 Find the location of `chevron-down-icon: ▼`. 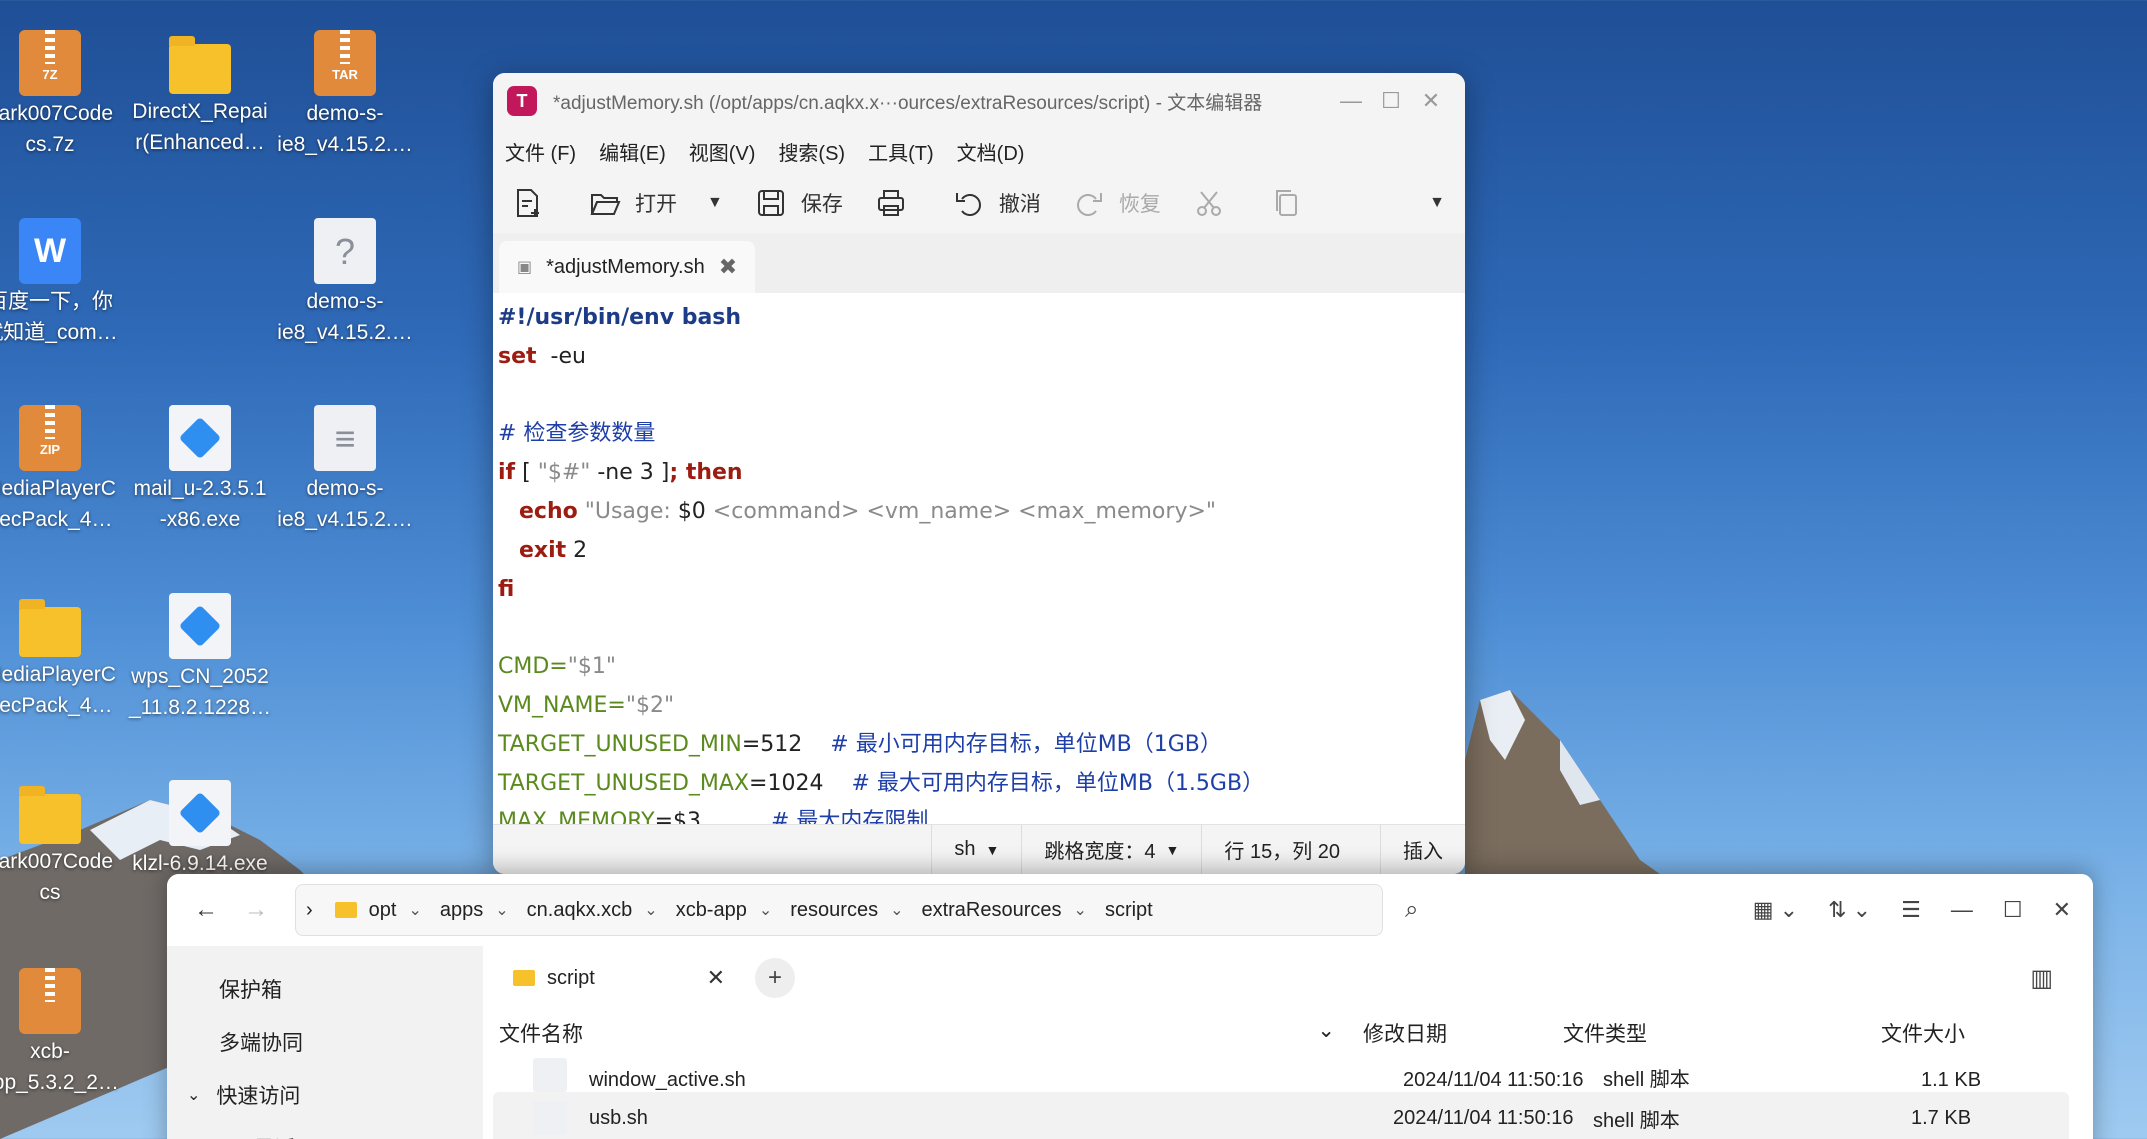

chevron-down-icon: ▼ is located at coordinates (715, 203).